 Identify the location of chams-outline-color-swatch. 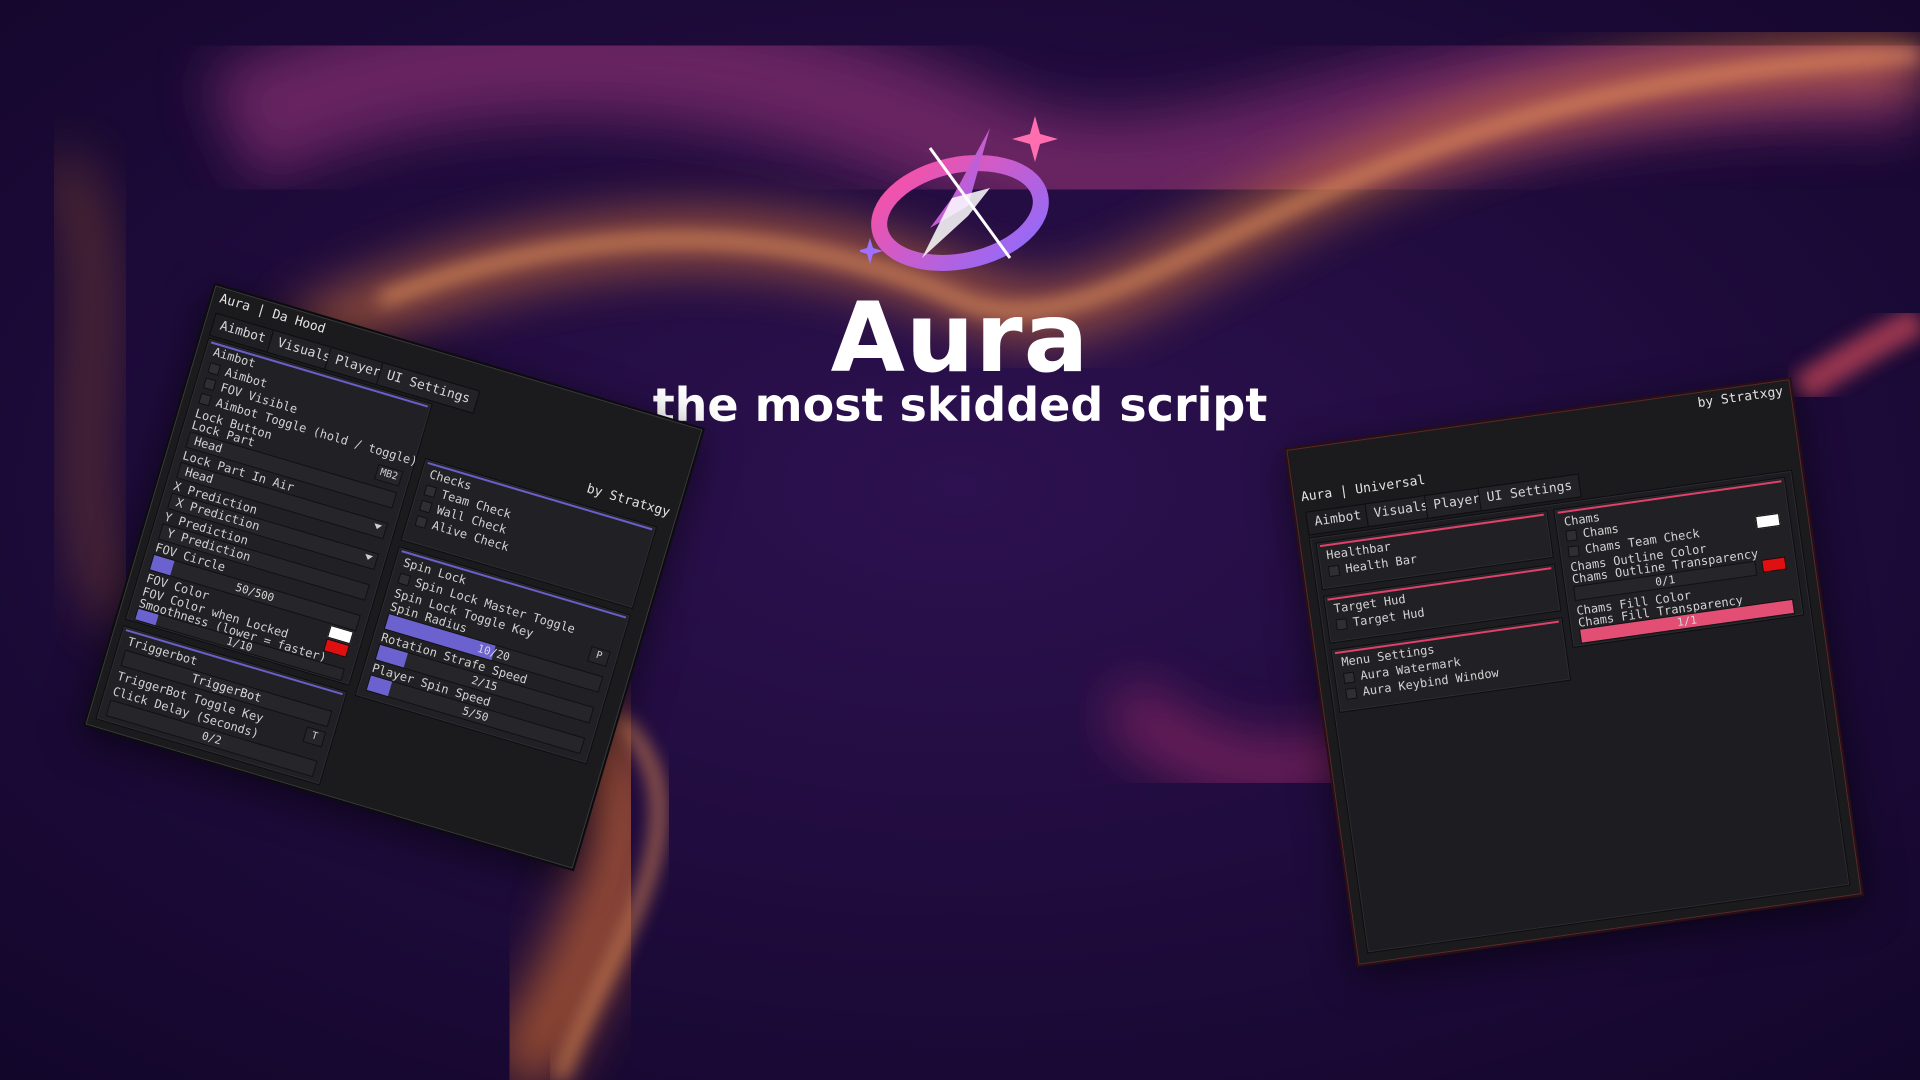
(1768, 521).